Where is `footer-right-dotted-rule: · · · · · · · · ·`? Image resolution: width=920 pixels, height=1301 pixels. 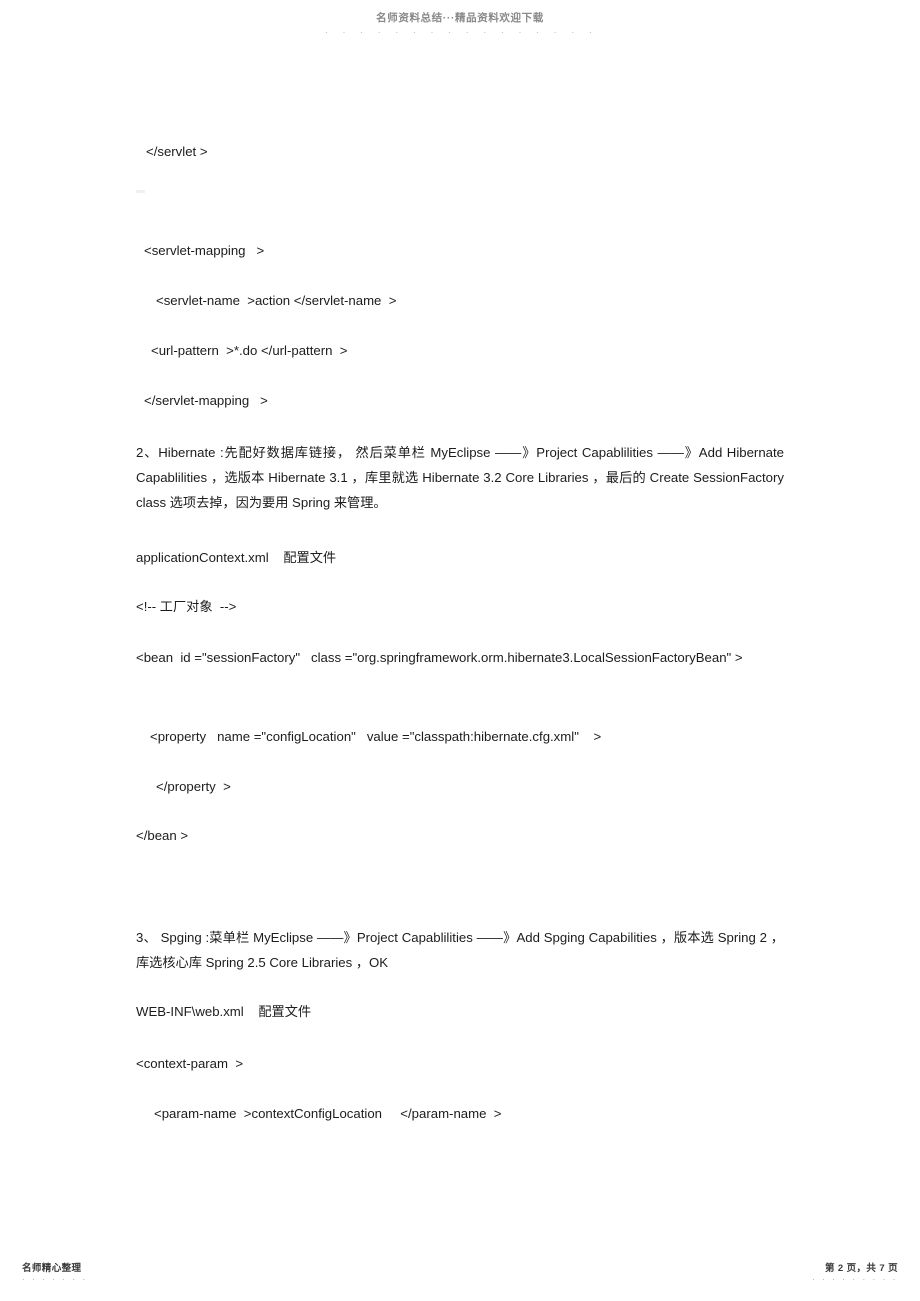 footer-right-dotted-rule: · · · · · · · · · is located at coordinates (855, 1279).